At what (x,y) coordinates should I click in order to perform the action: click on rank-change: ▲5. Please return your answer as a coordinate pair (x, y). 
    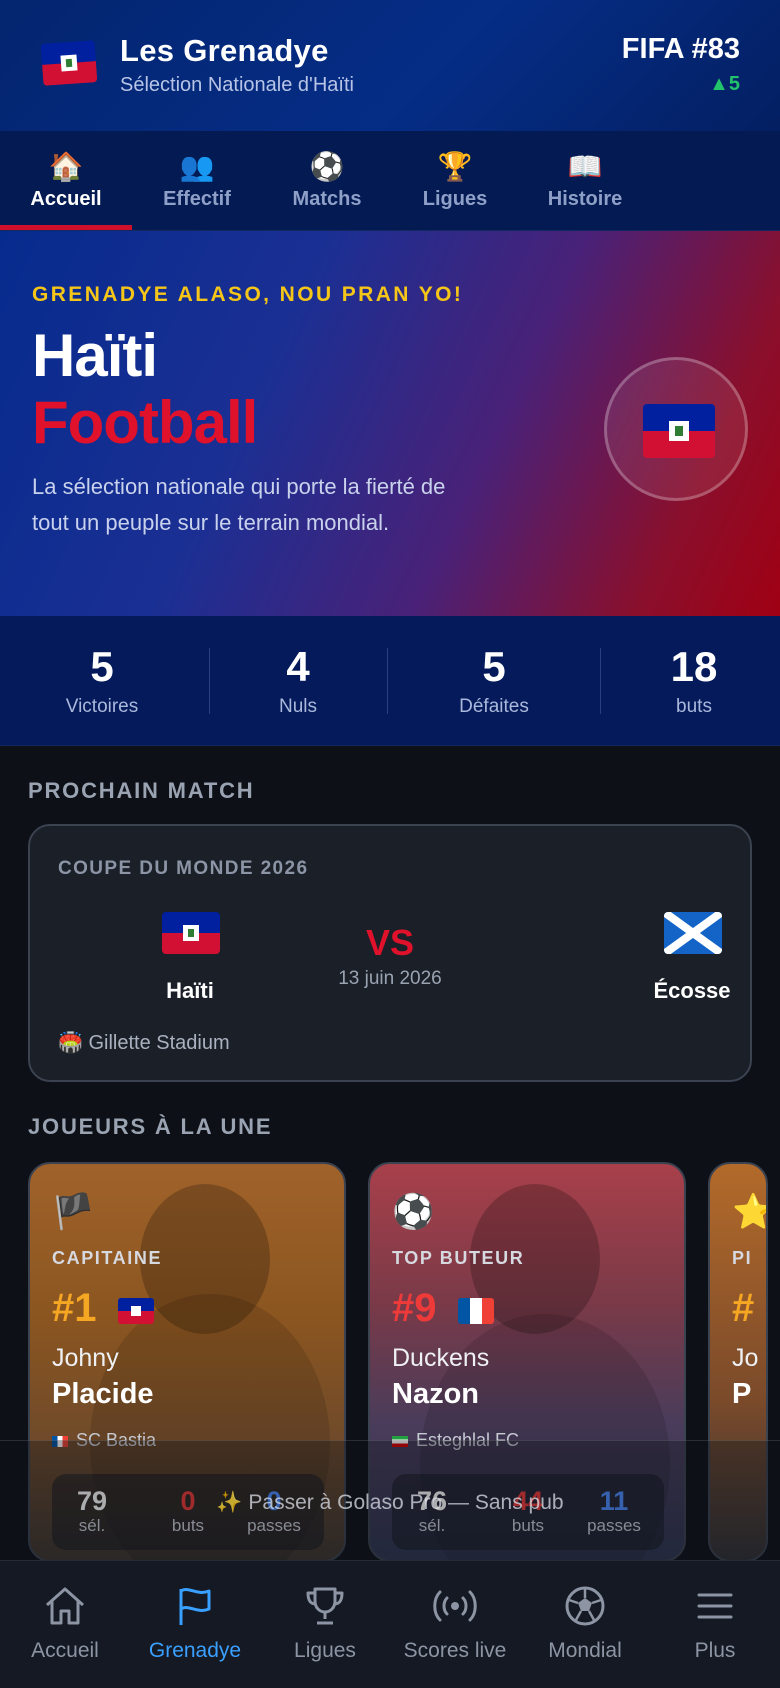
    Looking at the image, I should click on (724, 84).